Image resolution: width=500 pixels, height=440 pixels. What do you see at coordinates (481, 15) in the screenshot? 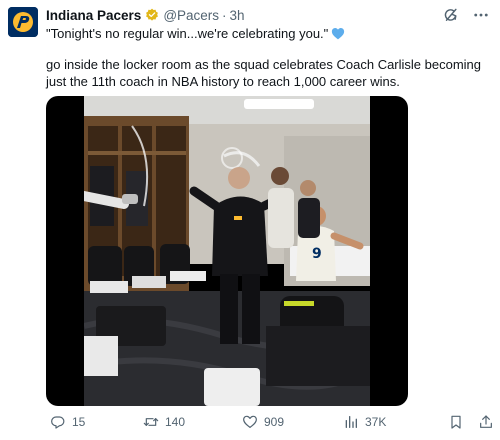
I see `more-icon` at bounding box center [481, 15].